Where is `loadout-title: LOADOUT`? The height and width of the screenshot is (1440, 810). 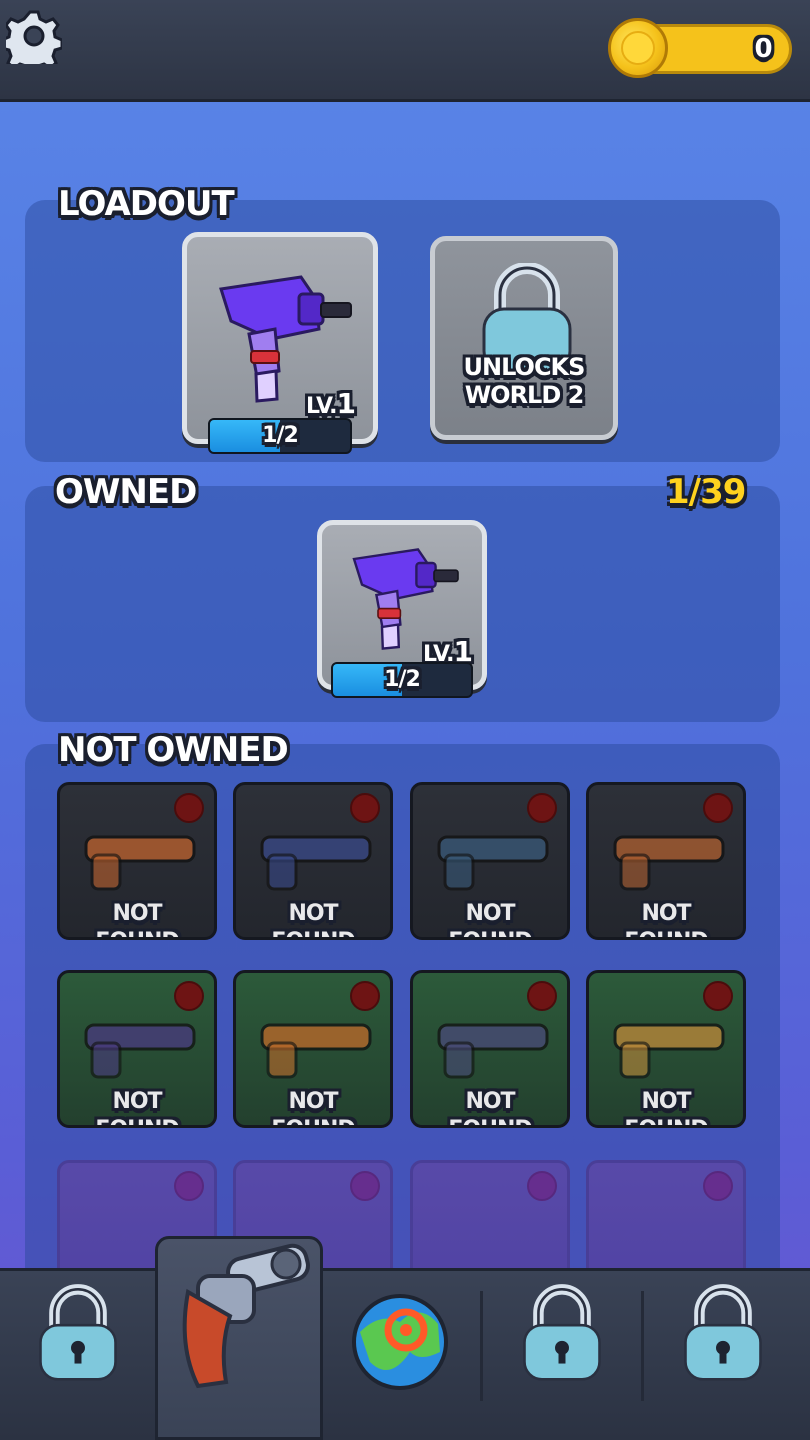
loadout-title: LOADOUT is located at coordinates (146, 204).